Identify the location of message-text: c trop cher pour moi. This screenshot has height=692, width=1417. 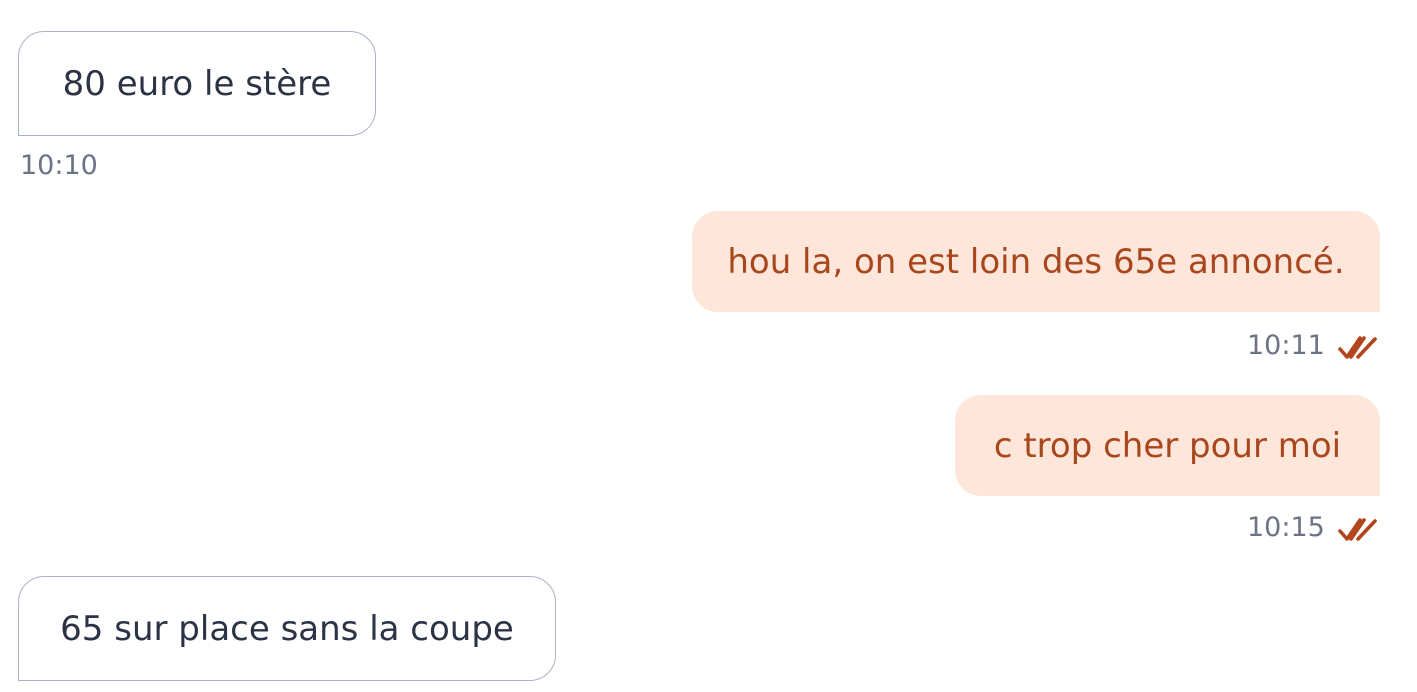
(1167, 445).